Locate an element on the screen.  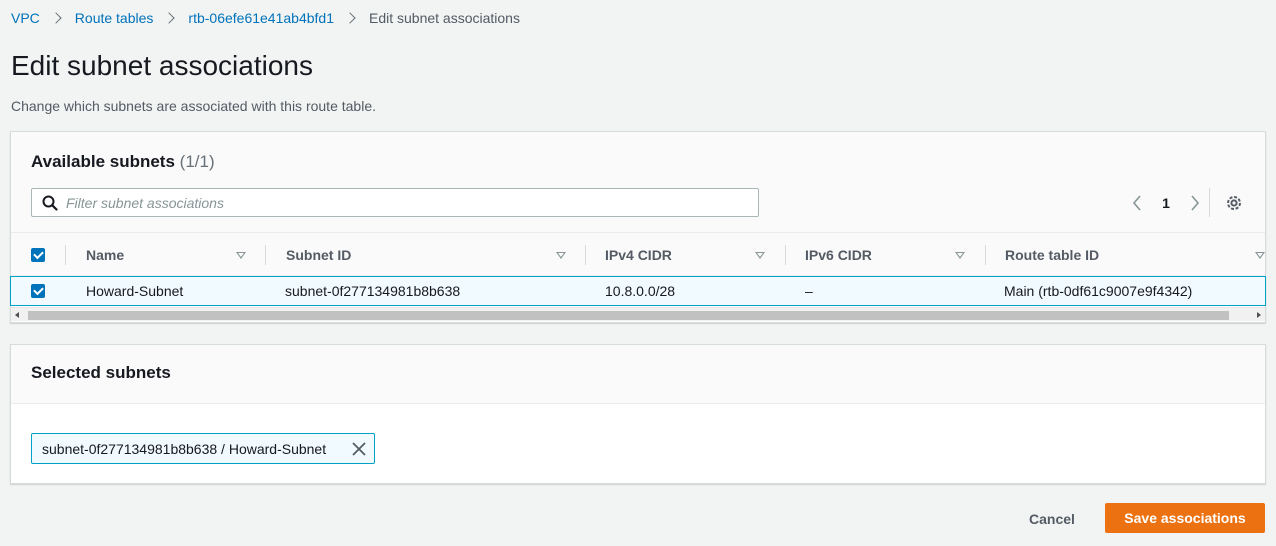
search-icon is located at coordinates (49, 202).